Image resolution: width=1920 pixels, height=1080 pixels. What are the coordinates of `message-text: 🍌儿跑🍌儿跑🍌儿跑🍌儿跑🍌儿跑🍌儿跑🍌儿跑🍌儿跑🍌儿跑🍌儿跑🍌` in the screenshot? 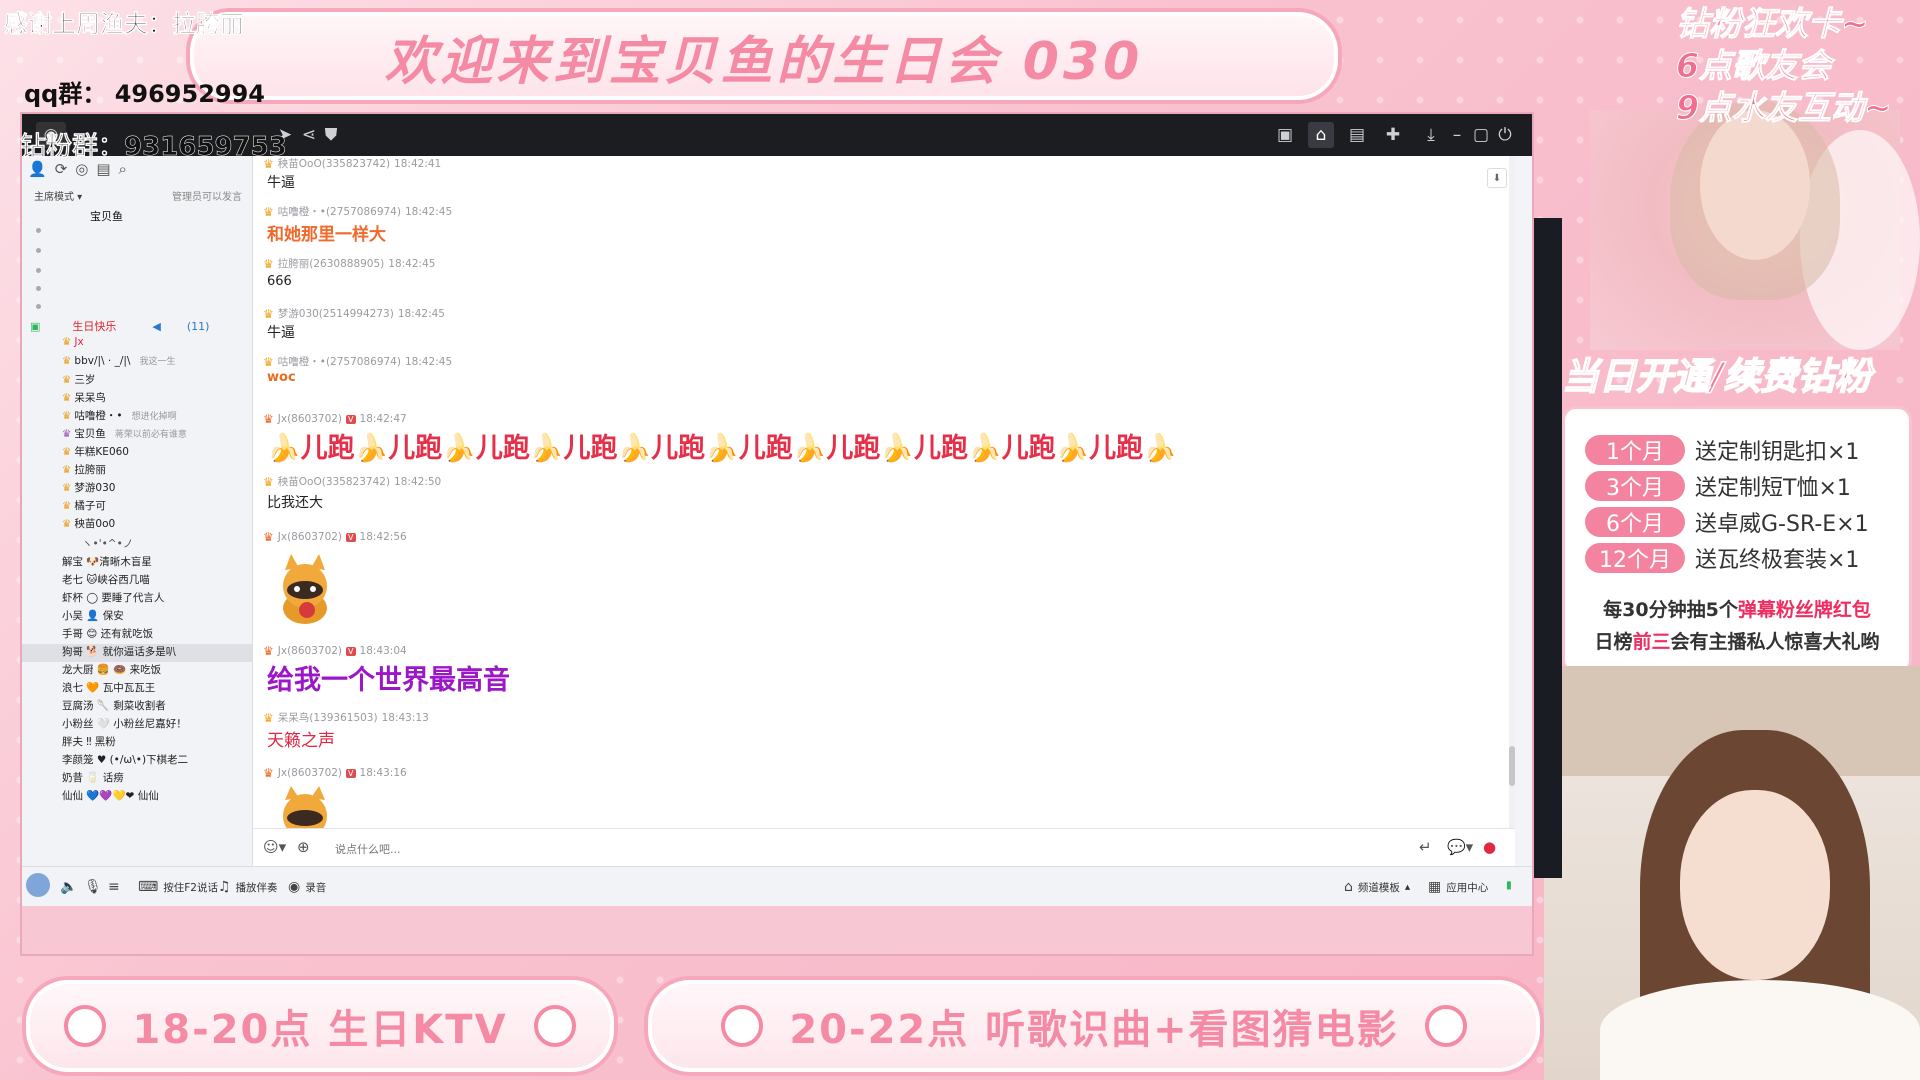 It's located at (722, 448).